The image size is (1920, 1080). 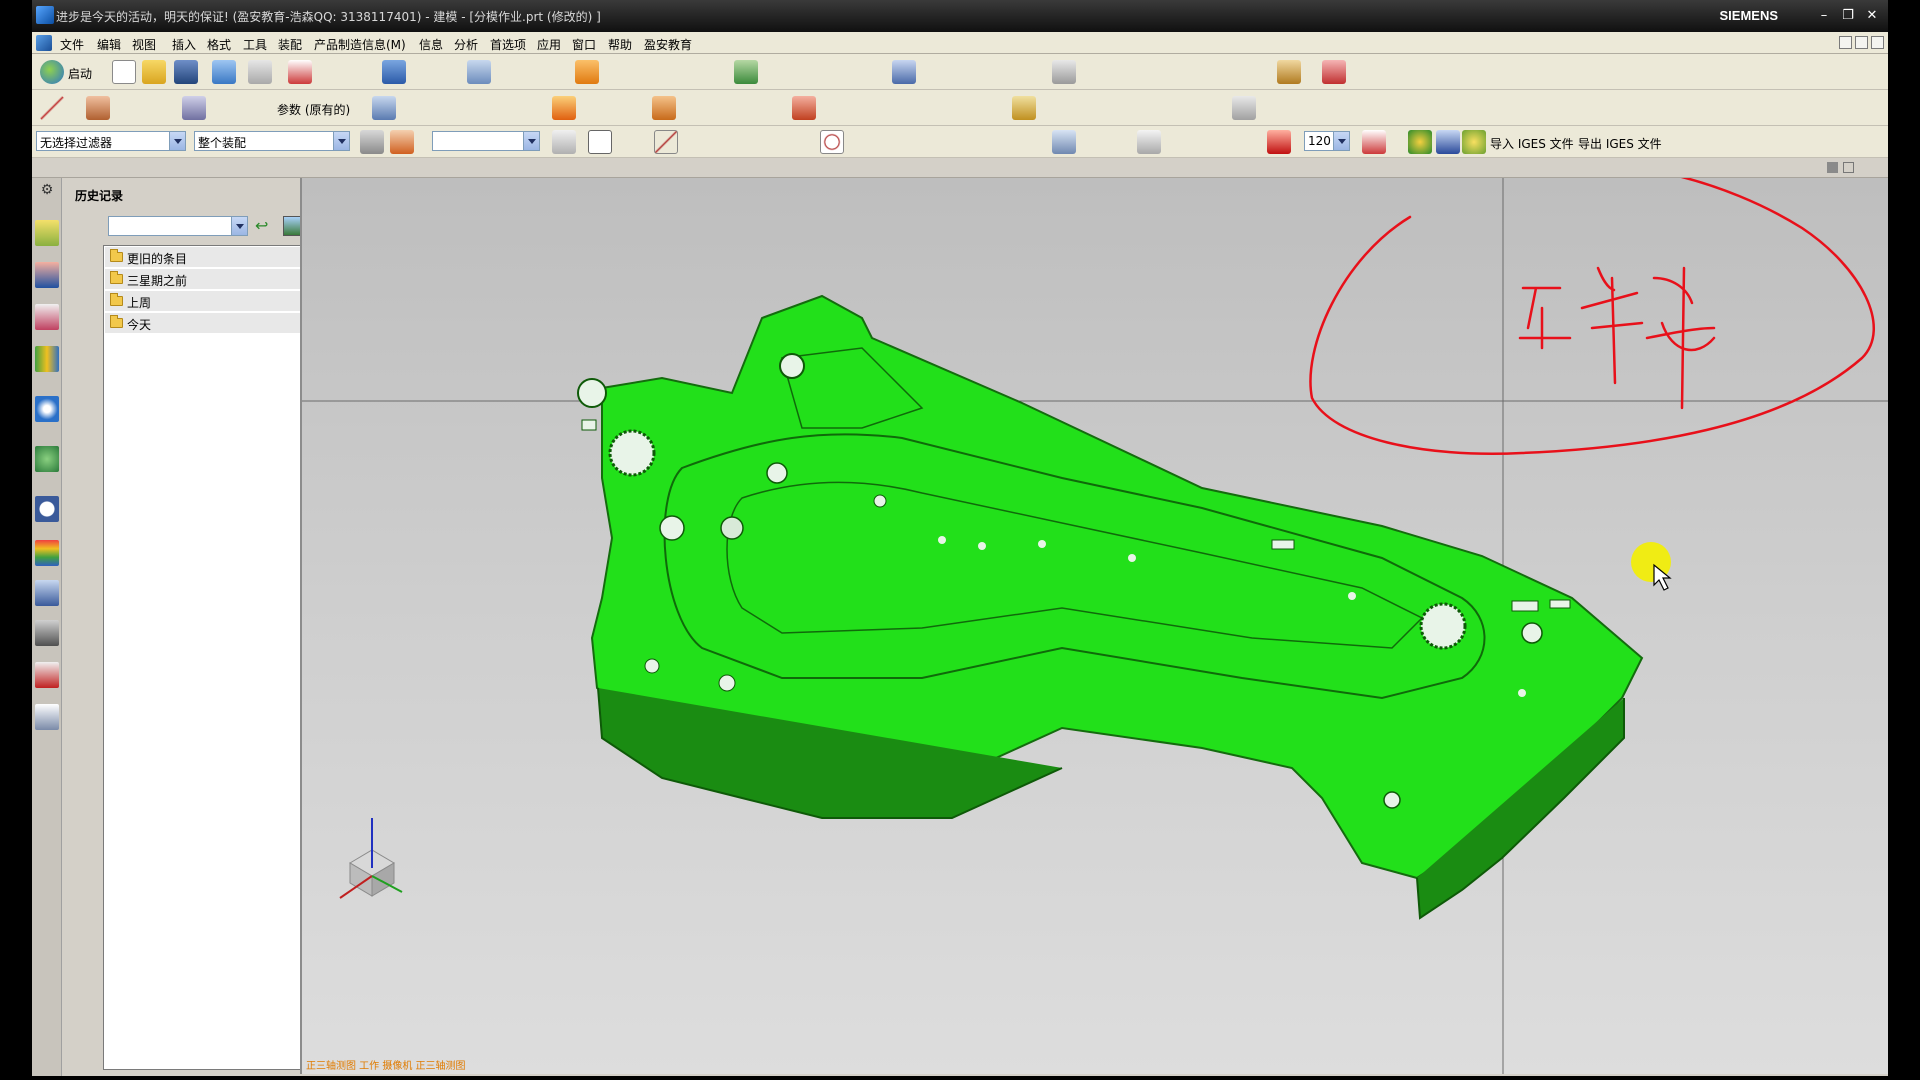 What do you see at coordinates (47, 233) in the screenshot?
I see `assembly-navigator-icon` at bounding box center [47, 233].